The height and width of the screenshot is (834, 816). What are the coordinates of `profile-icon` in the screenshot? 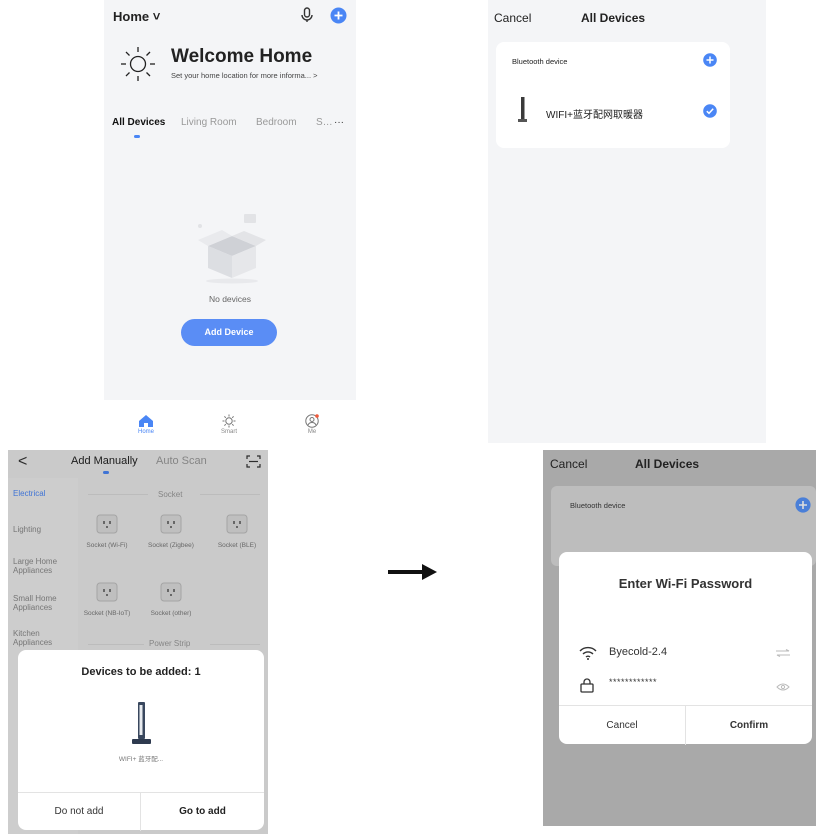 It's located at (312, 421).